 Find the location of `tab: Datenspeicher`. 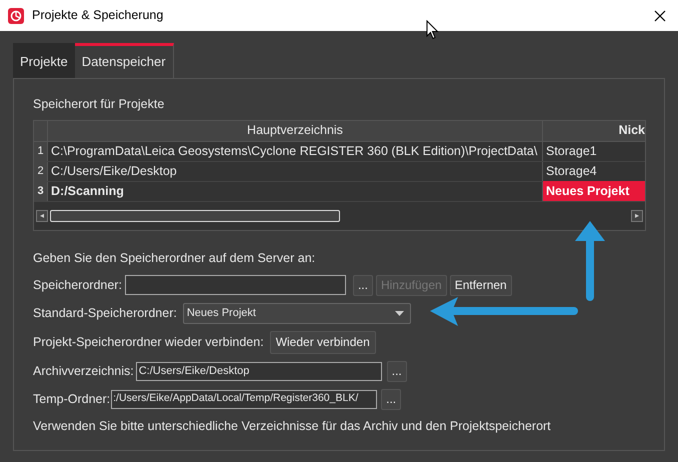

tab: Datenspeicher is located at coordinates (124, 60).